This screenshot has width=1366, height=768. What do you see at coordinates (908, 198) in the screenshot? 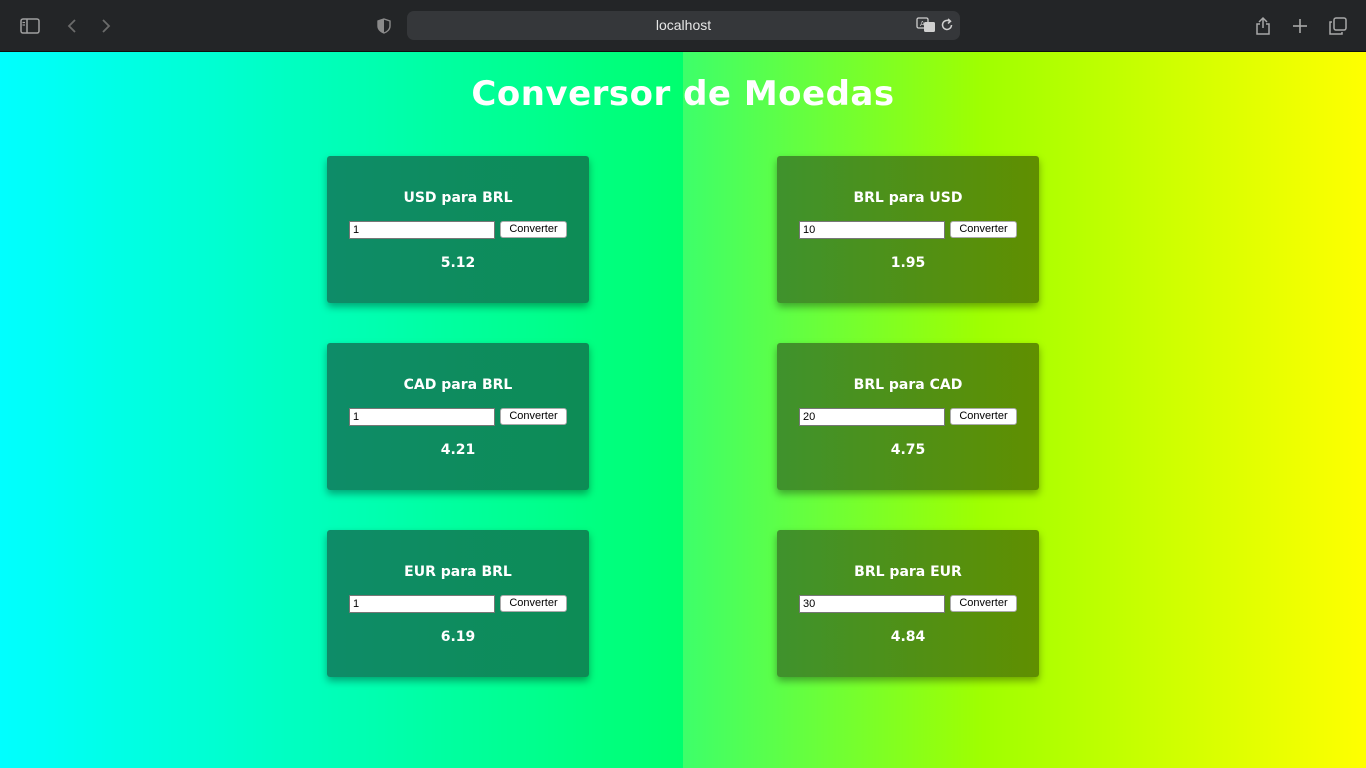
I see `card-title: BRL para USD` at bounding box center [908, 198].